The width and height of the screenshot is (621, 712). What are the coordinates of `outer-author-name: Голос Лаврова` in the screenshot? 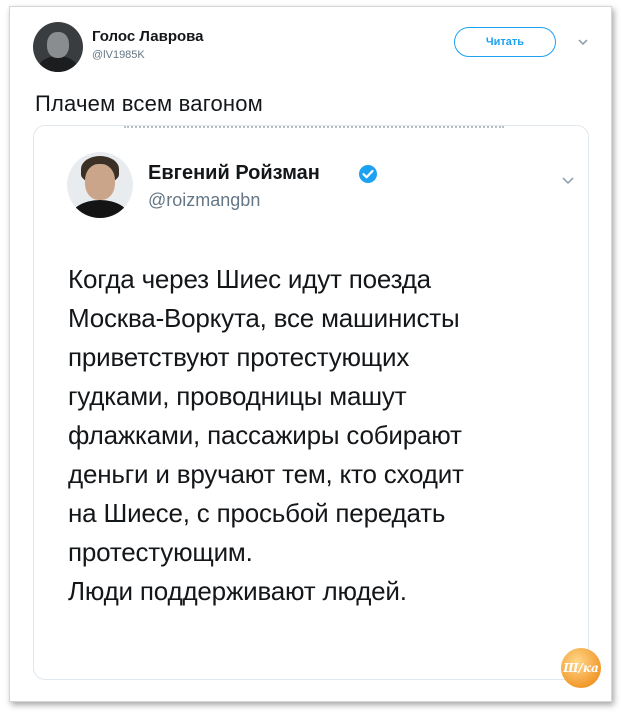 It's located at (148, 36).